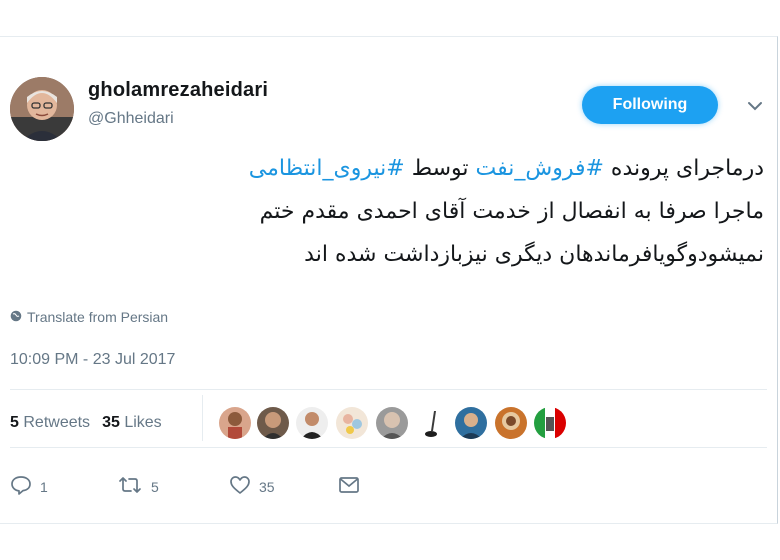 The height and width of the screenshot is (560, 780). I want to click on hashtag-link: #فروش_نفت, so click(540, 168).